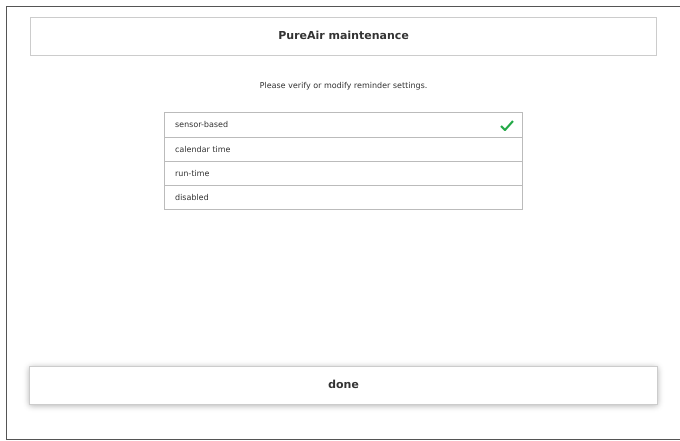 Image resolution: width=680 pixels, height=441 pixels. Describe the element at coordinates (343, 173) in the screenshot. I see `option-row: run-time` at that location.